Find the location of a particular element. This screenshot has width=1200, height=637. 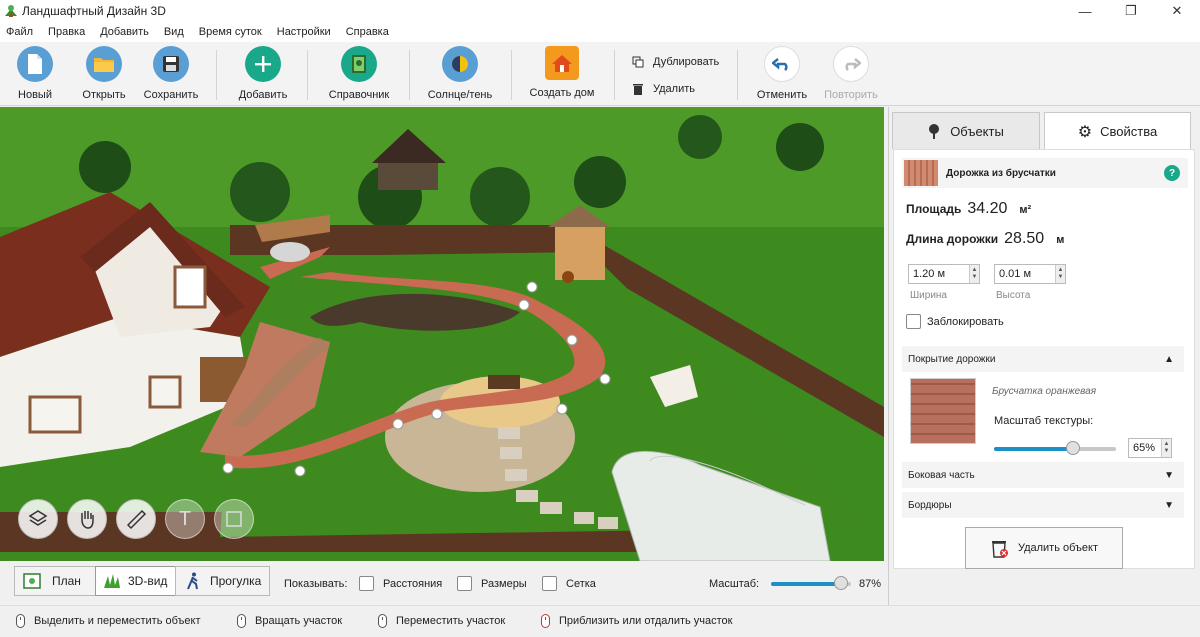

open-button: Открыть is located at coordinates (104, 73).